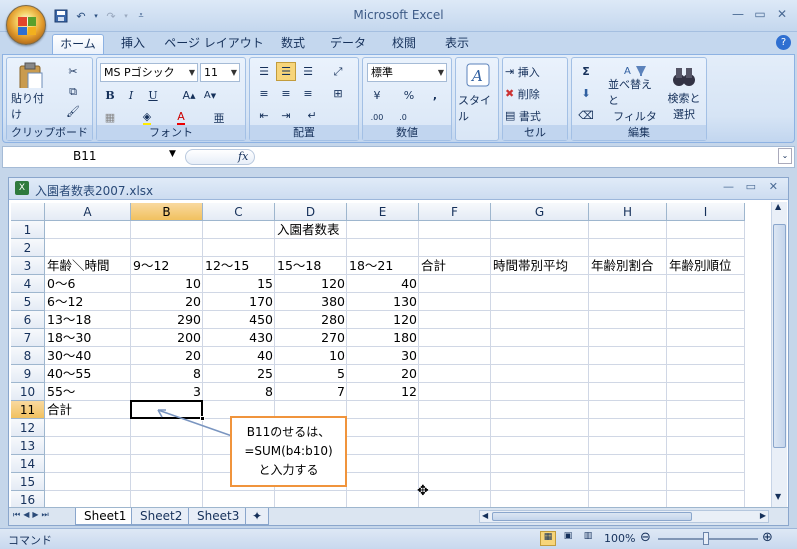  Describe the element at coordinates (407, 72) in the screenshot. I see `number-format-select: 標準 ▼` at that location.